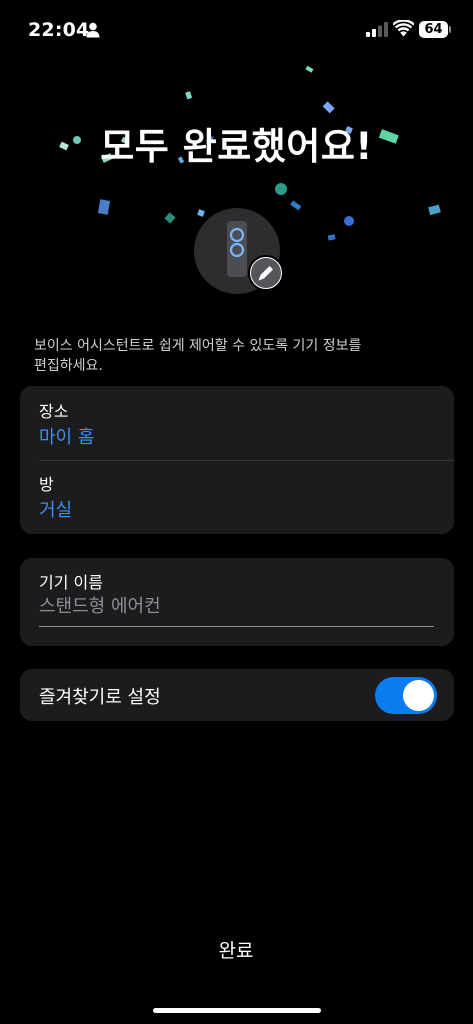 Image resolution: width=473 pixels, height=1024 pixels. I want to click on place-label: 장소, so click(54, 411).